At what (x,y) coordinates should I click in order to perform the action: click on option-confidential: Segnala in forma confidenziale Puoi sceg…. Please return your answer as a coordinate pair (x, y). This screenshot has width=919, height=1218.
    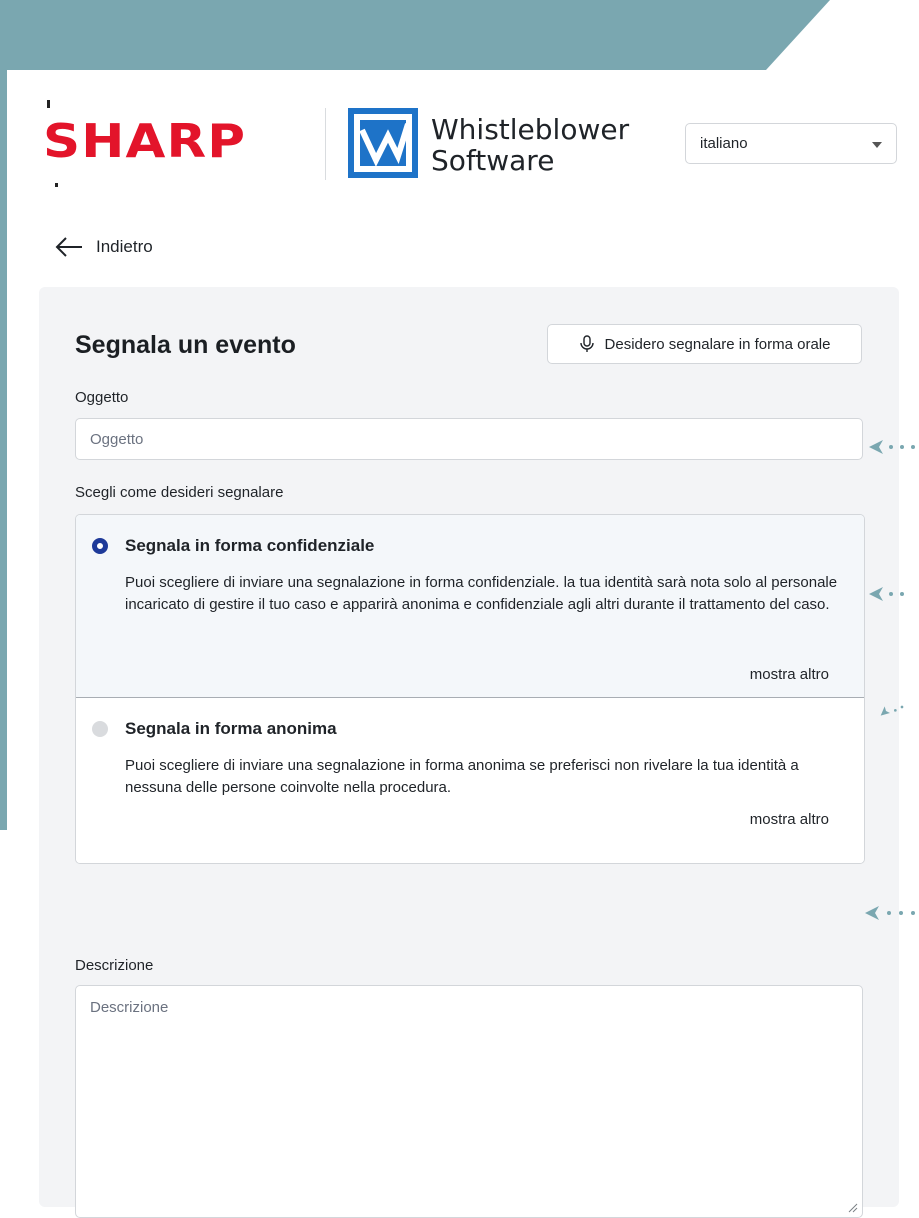
    Looking at the image, I should click on (470, 606).